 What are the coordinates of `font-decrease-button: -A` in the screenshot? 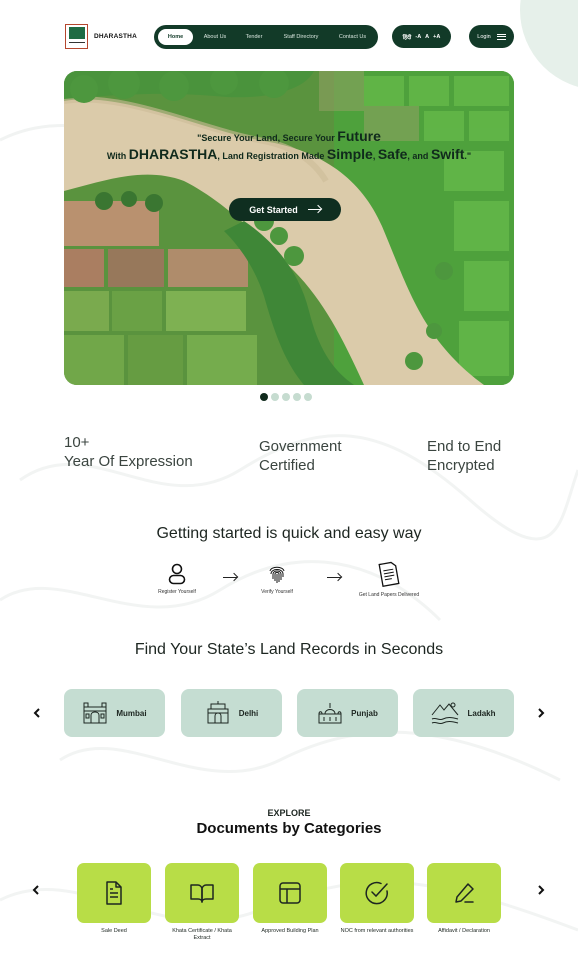 It's located at (418, 37).